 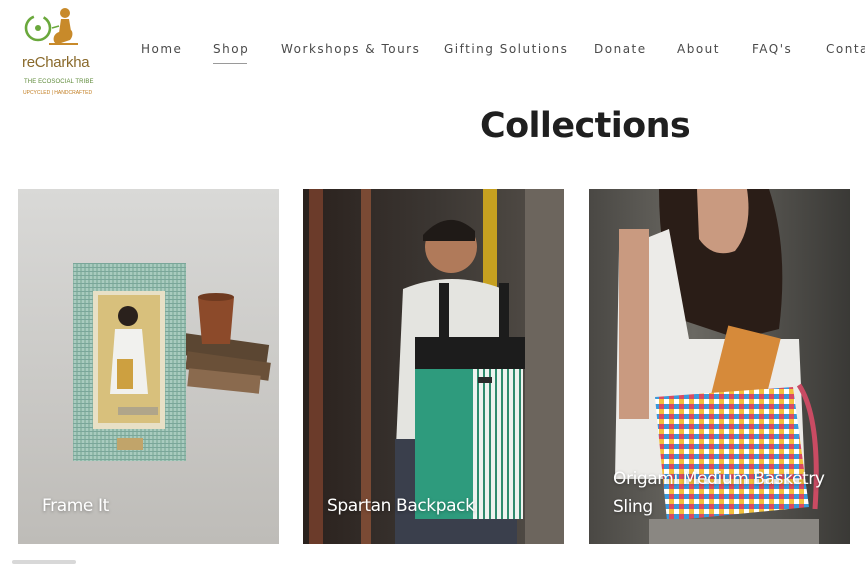 I want to click on charkha-logo-icon, so click(x=51, y=26).